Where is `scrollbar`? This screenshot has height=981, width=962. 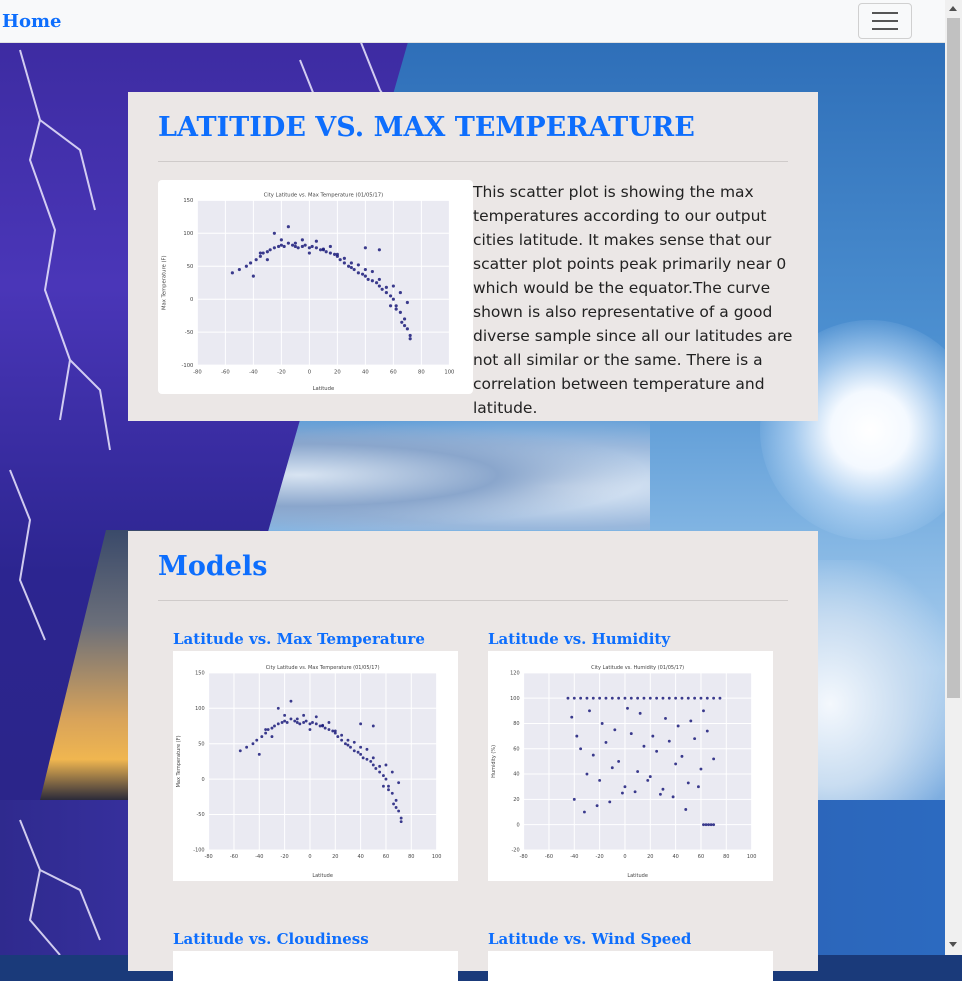 scrollbar is located at coordinates (953, 477).